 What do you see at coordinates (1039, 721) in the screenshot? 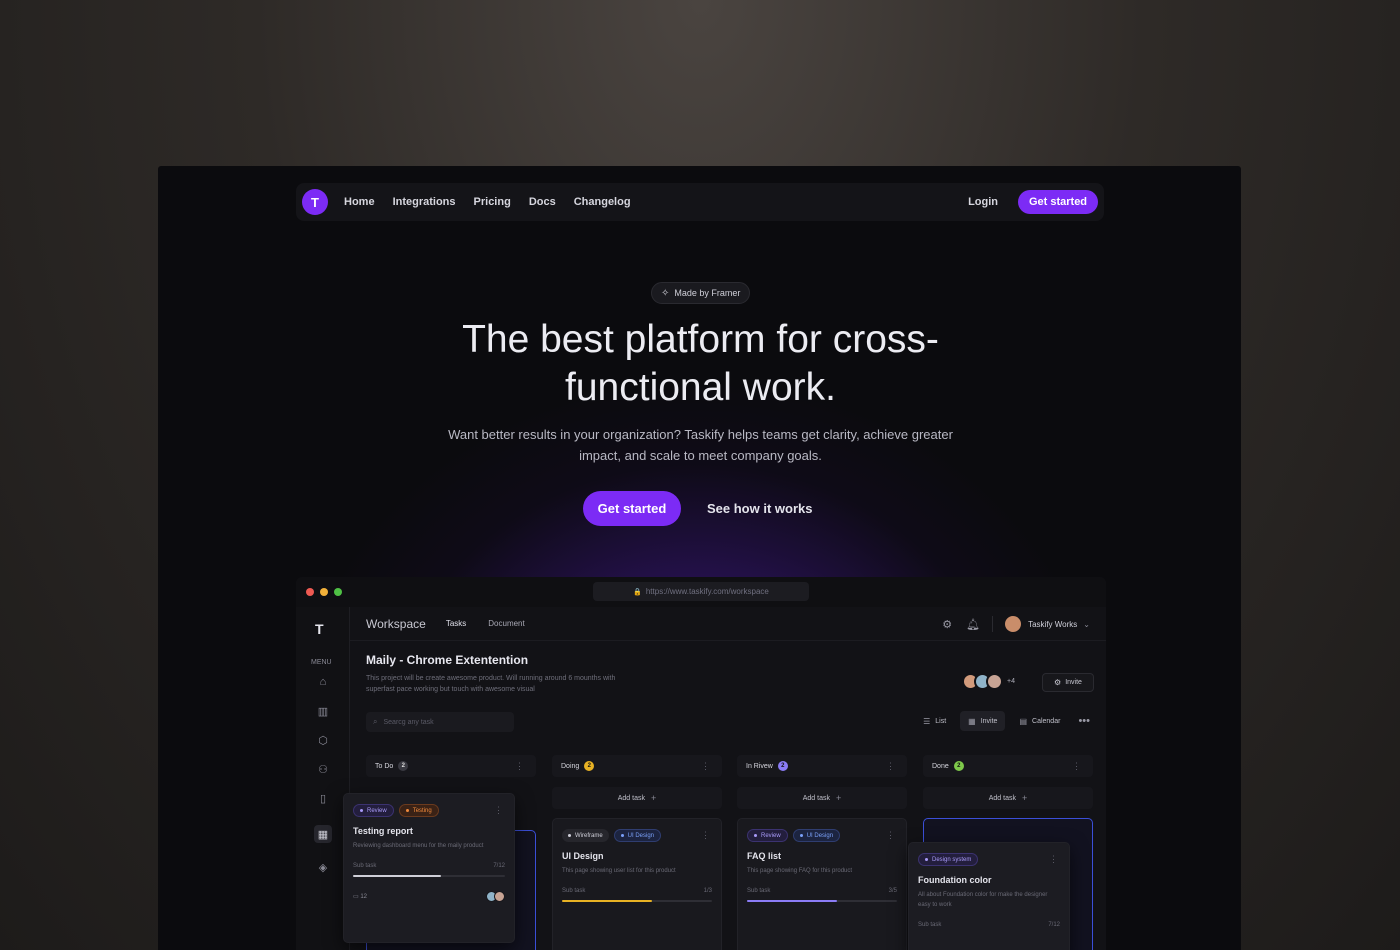
I see `view-calendar: ▤ Calendar` at bounding box center [1039, 721].